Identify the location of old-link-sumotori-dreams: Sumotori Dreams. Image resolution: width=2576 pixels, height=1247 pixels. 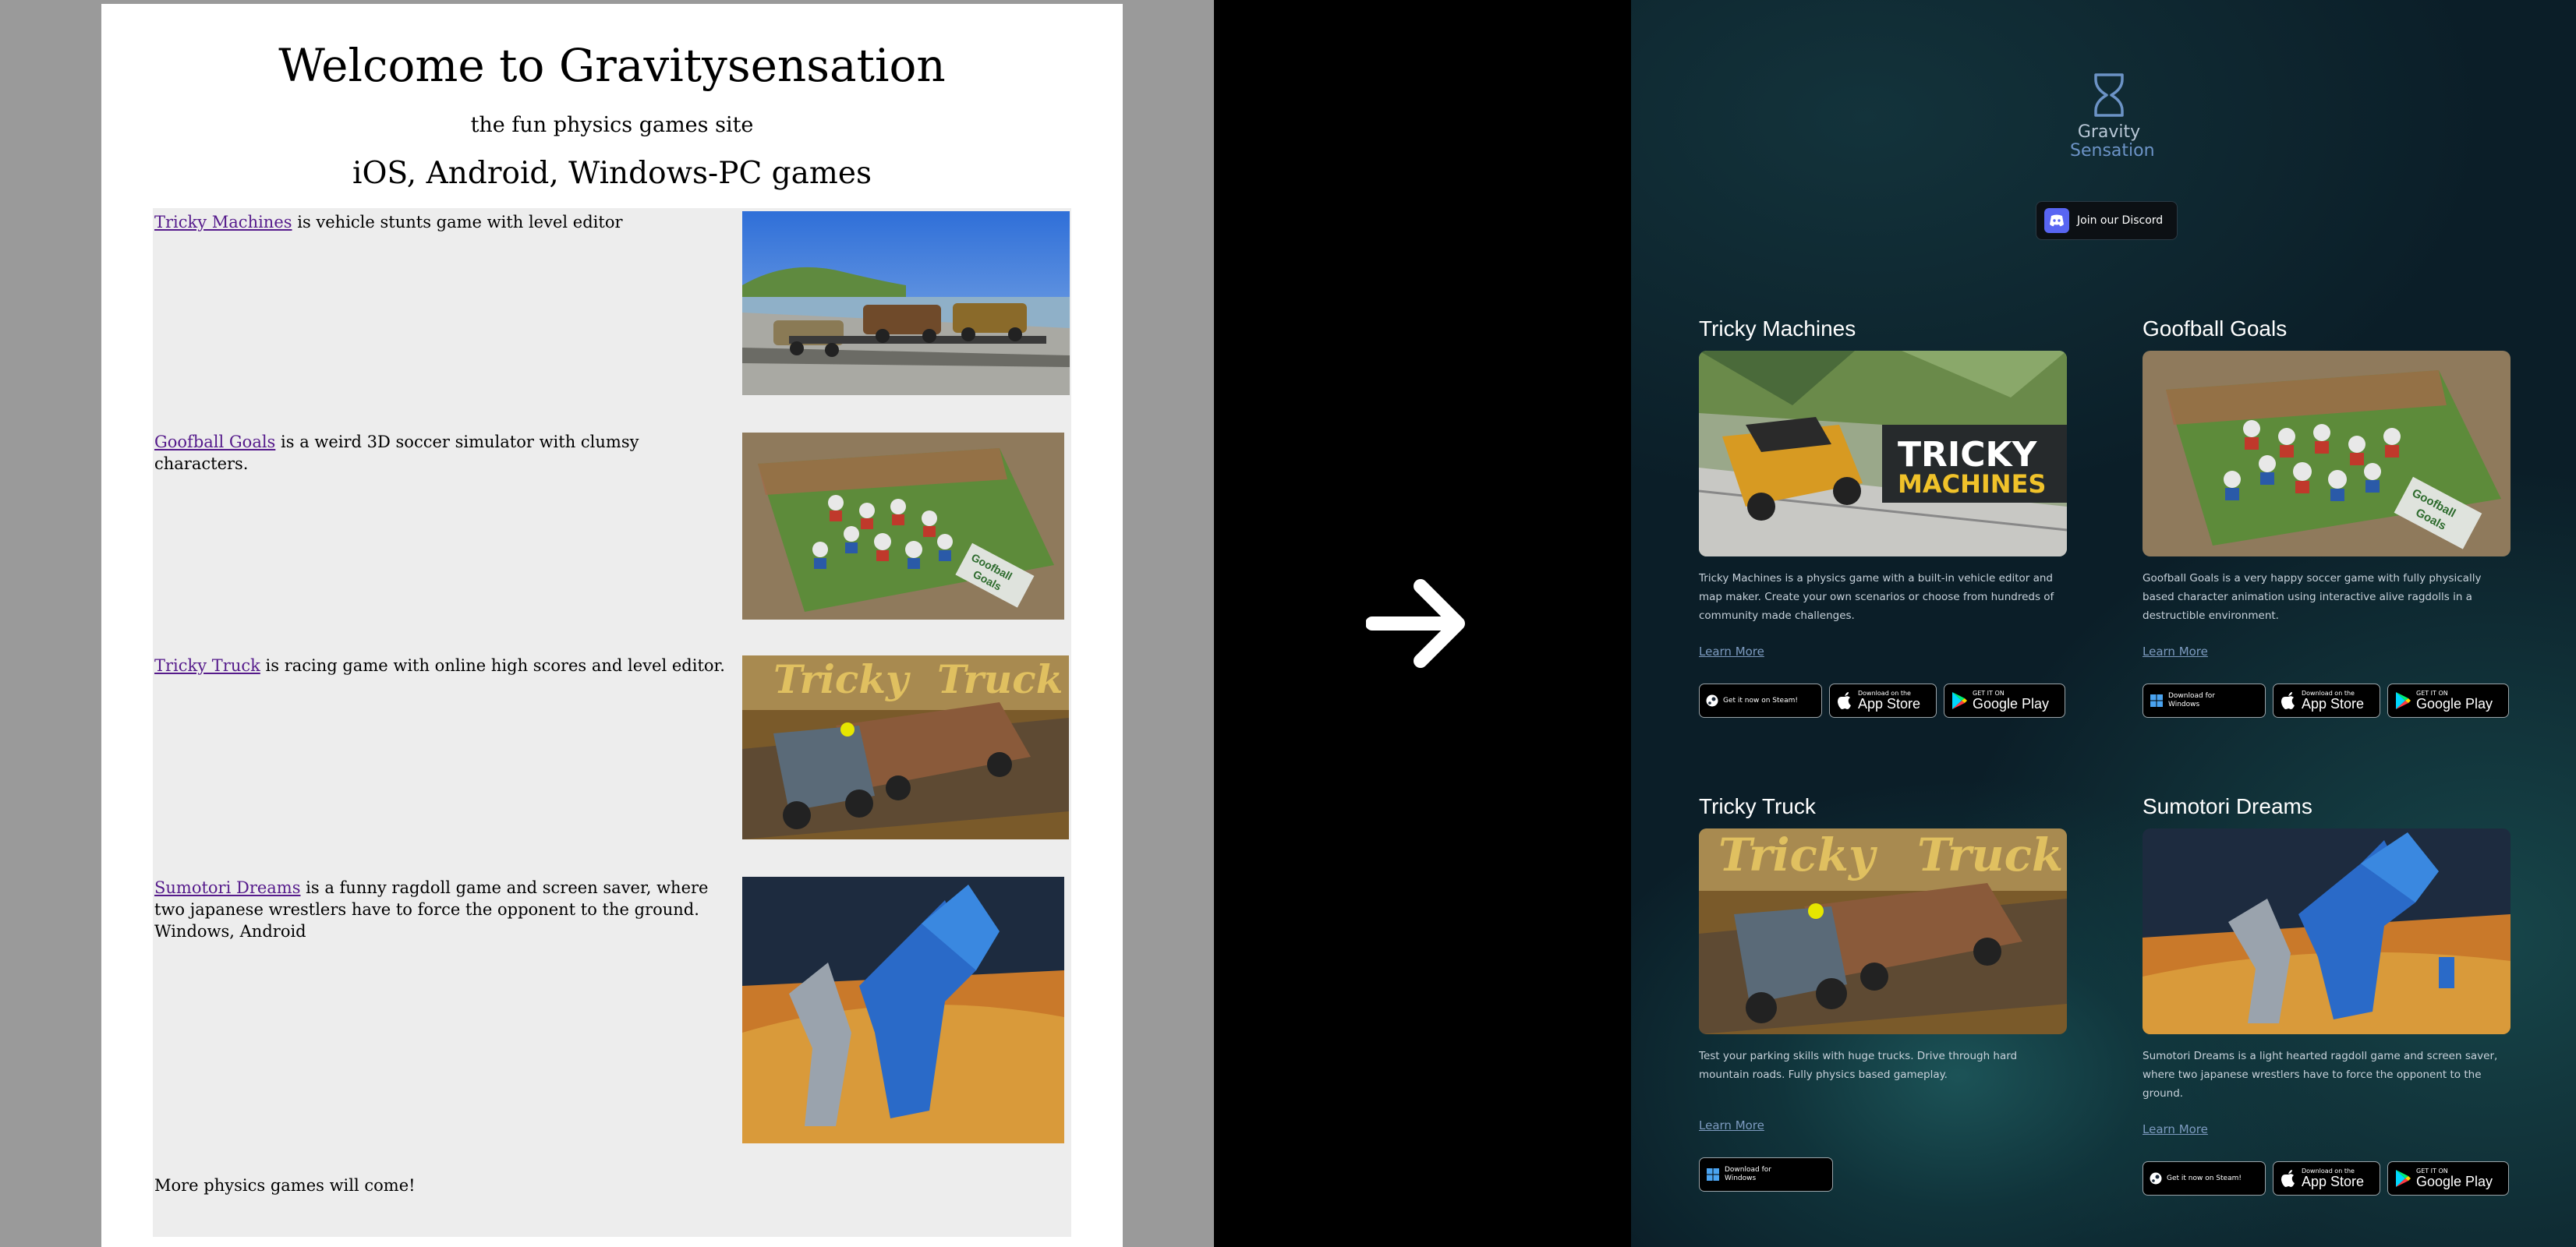
(227, 888).